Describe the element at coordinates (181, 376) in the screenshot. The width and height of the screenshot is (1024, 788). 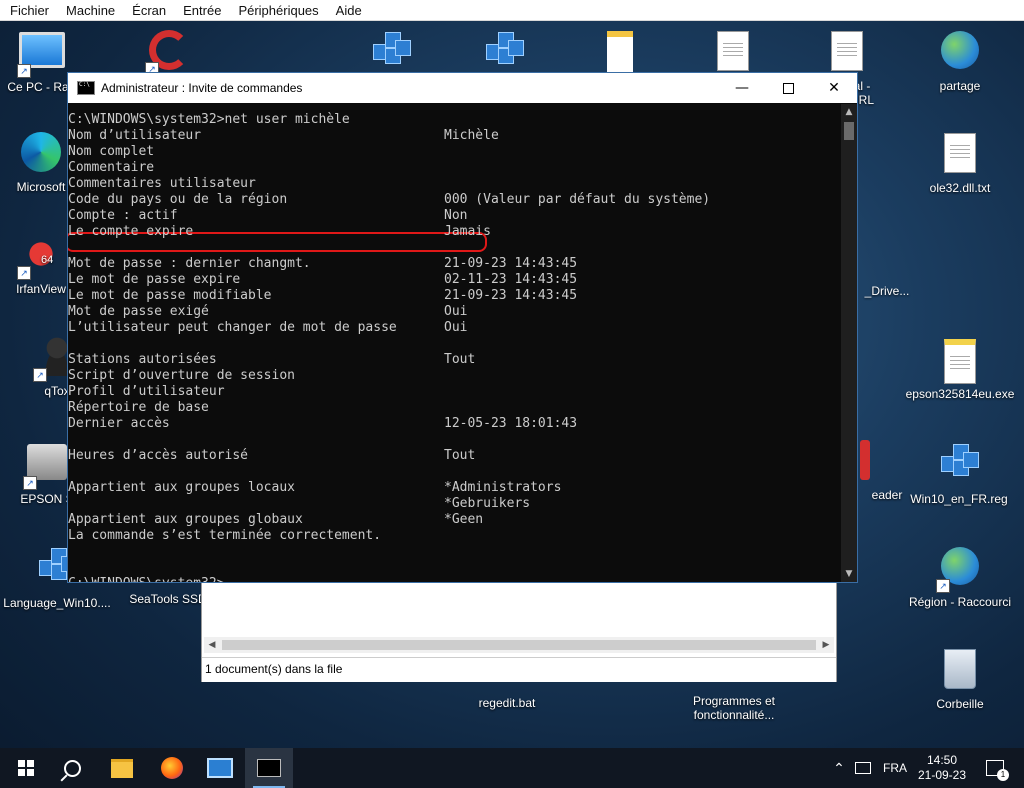
I see `console-line: Script d’ouverture de session` at that location.